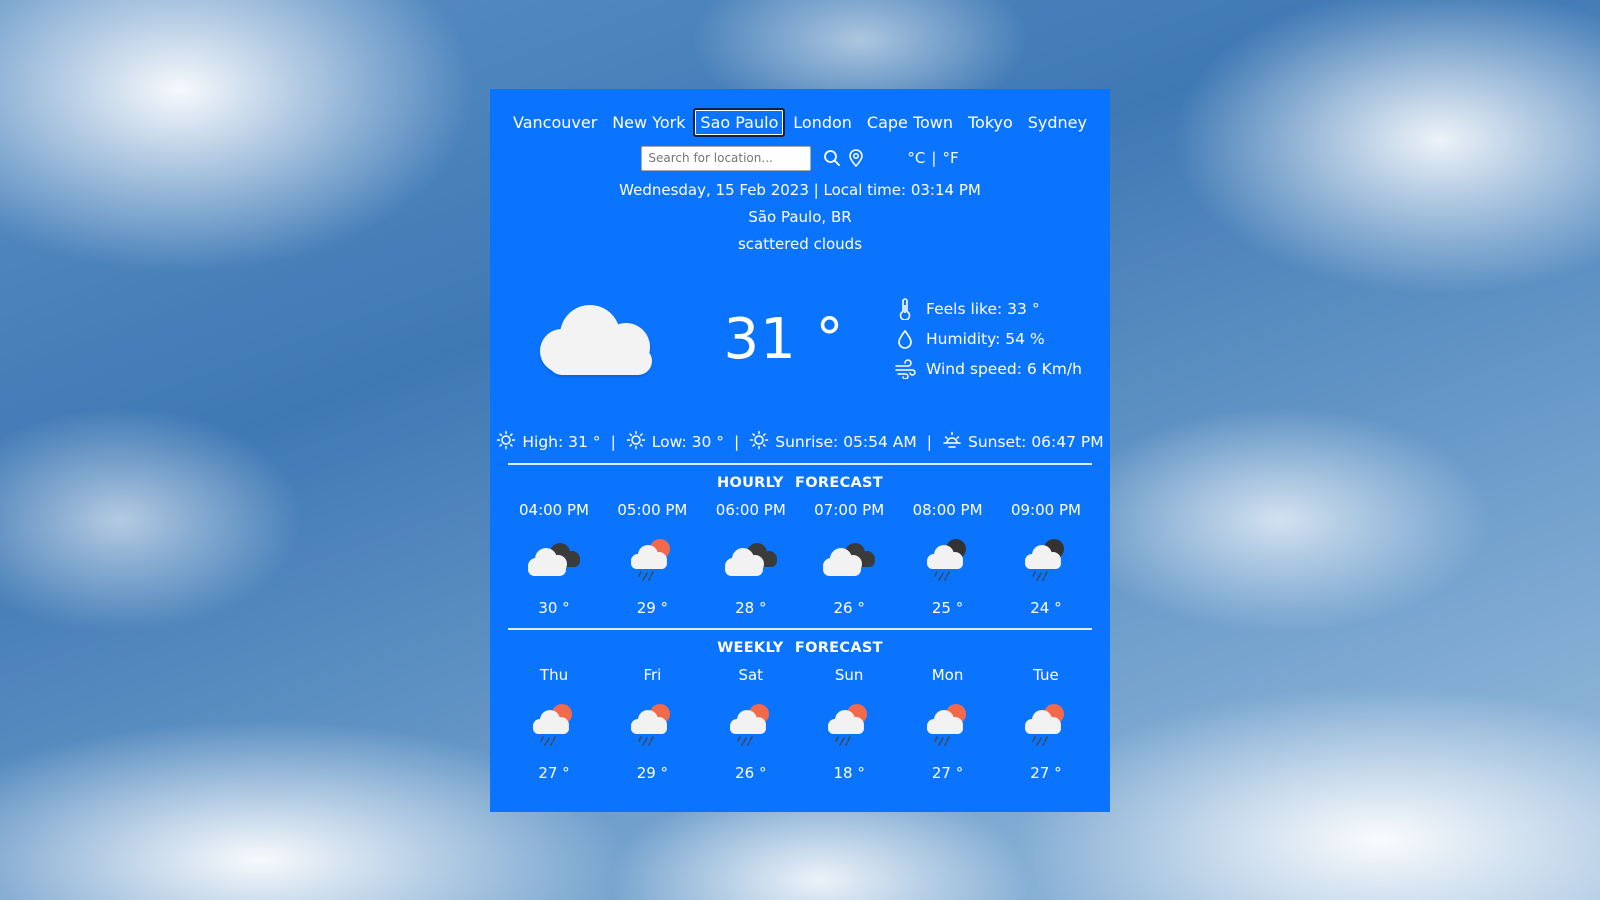 The height and width of the screenshot is (900, 1600). I want to click on feels-like-row: Feels like: 33 °, so click(988, 309).